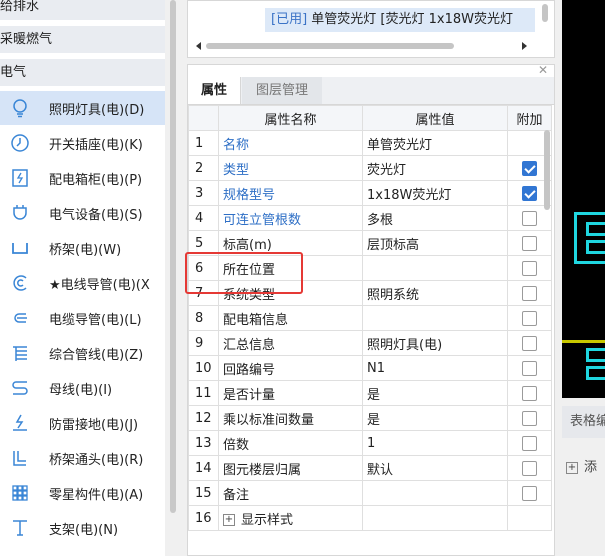  I want to click on tree-item-cable-tray: 桥架(电)(W), so click(82, 248).